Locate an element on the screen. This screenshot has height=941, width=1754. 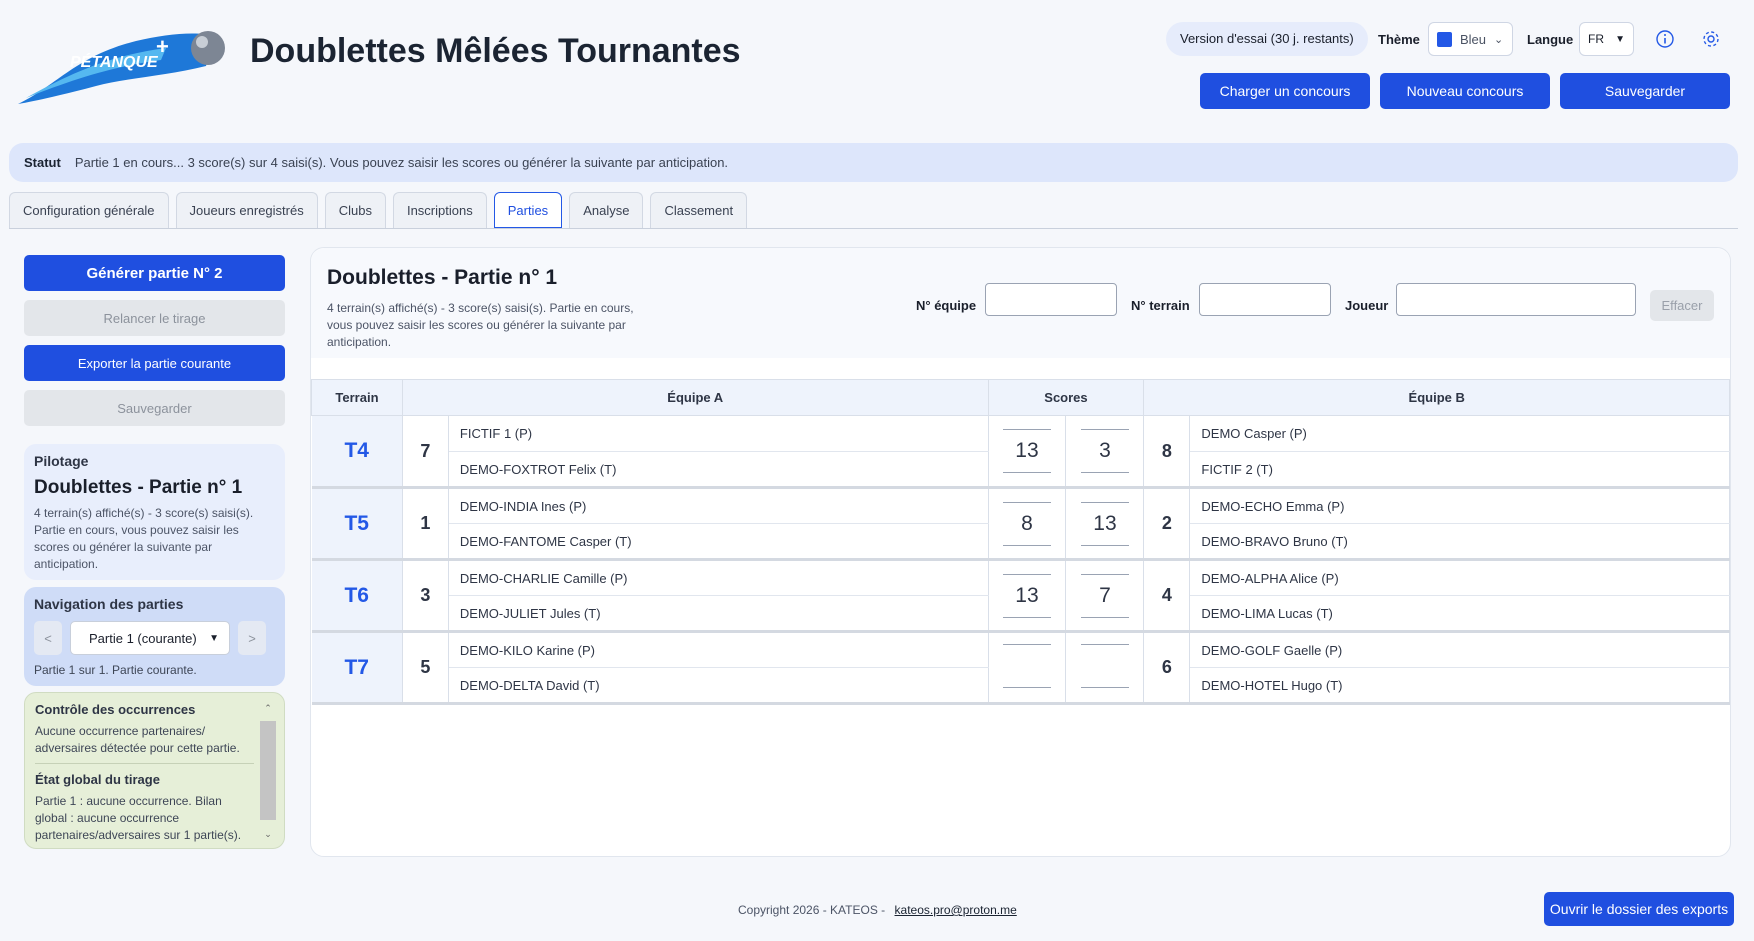
team-a-player-2: DEMO-DELTA David (T) is located at coordinates (718, 686).